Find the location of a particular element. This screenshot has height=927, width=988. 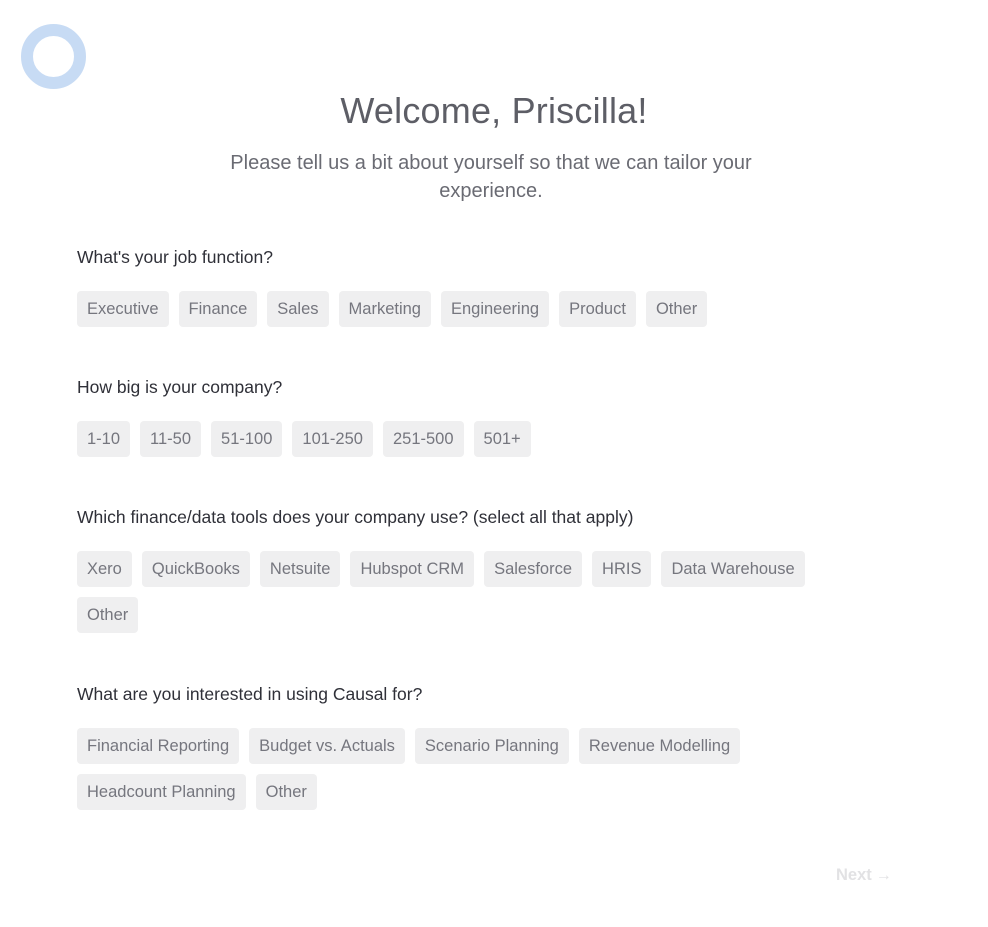

option-chip: Budget vs. Actuals is located at coordinates (327, 746).